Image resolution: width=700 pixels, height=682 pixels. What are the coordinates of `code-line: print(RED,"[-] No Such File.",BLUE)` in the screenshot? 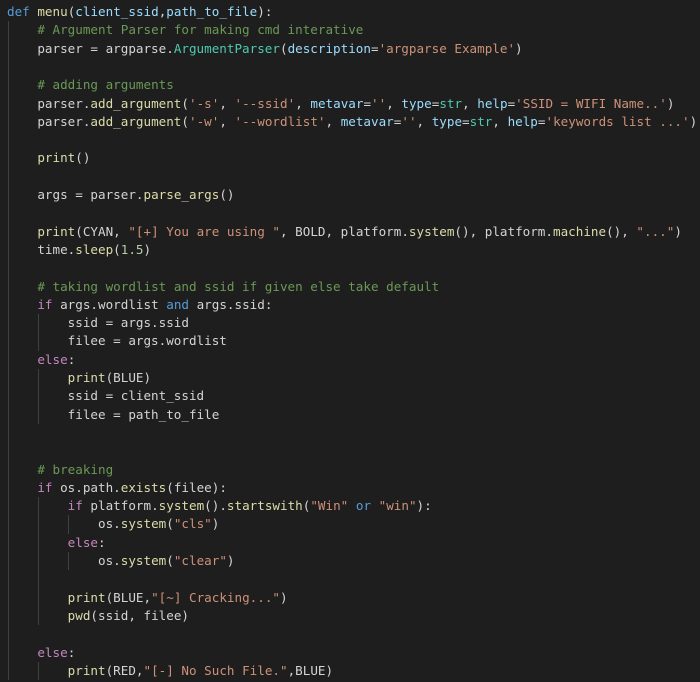 It's located at (170, 671).